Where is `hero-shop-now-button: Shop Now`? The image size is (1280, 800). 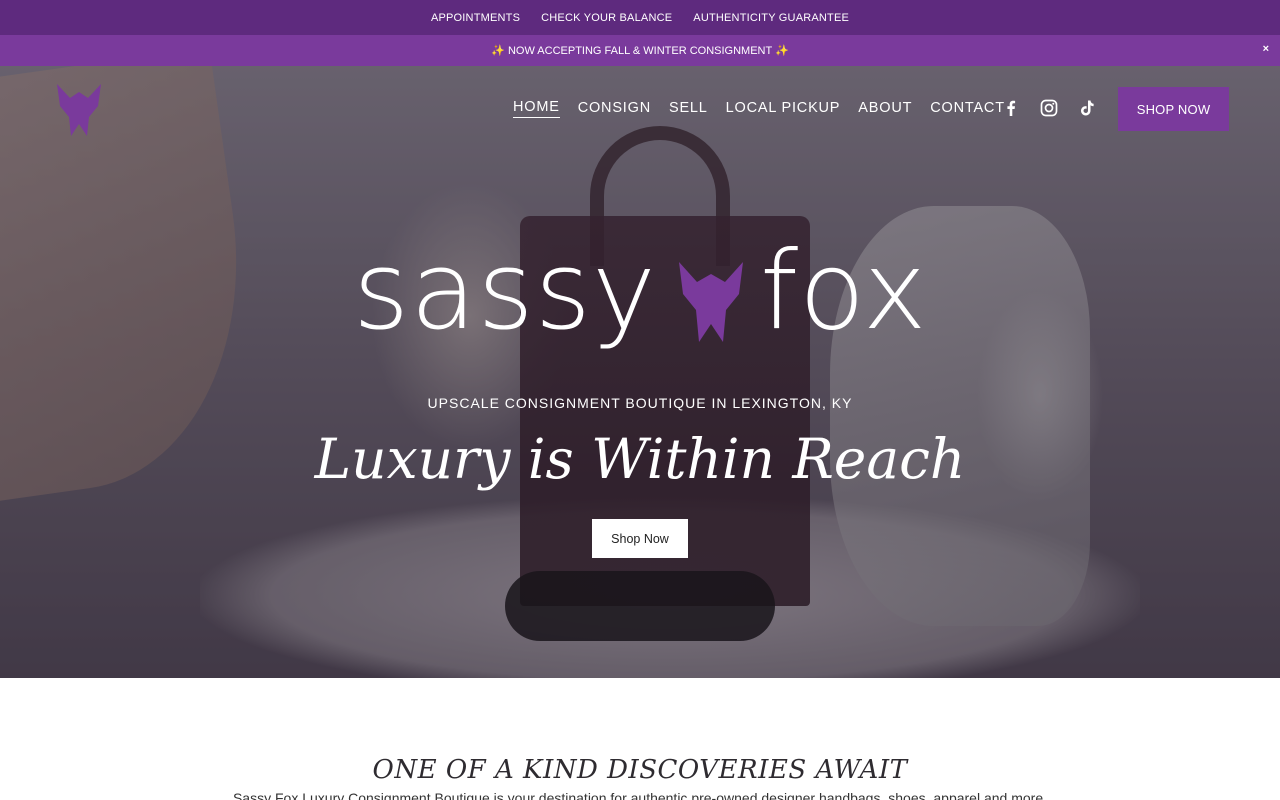 hero-shop-now-button: Shop Now is located at coordinates (640, 538).